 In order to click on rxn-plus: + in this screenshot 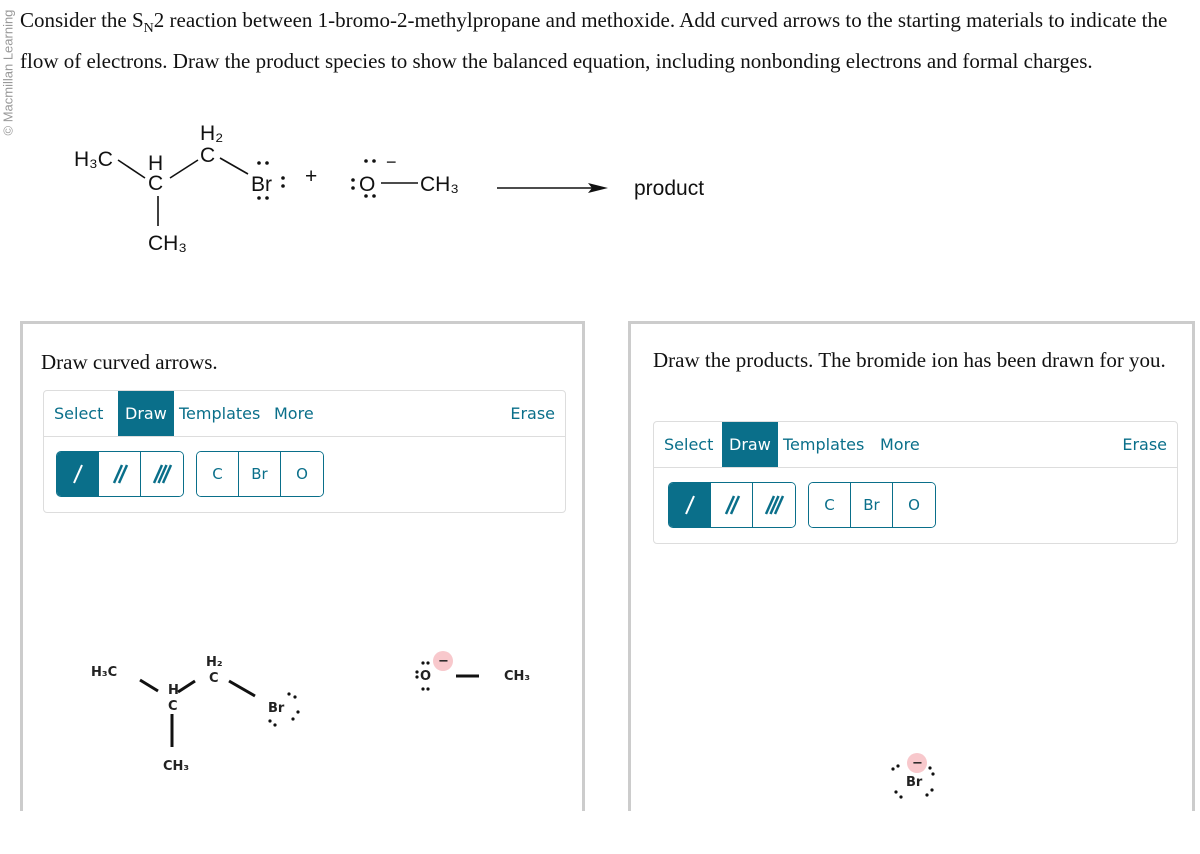, I will do `click(311, 176)`.